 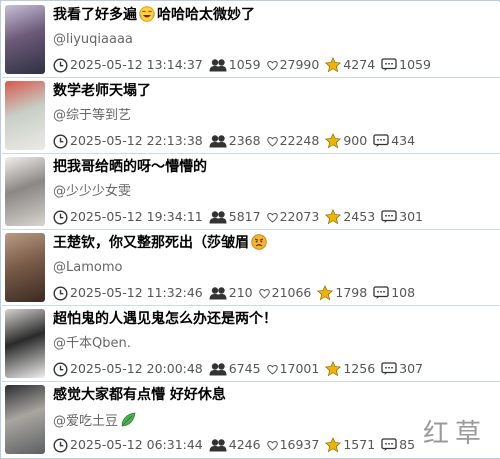 What do you see at coordinates (403, 140) in the screenshot?
I see `comment-count: 434` at bounding box center [403, 140].